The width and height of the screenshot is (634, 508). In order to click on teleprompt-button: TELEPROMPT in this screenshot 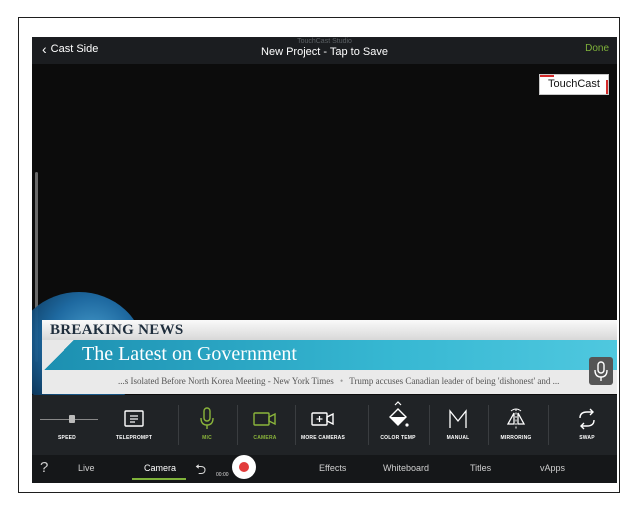, I will do `click(134, 425)`.